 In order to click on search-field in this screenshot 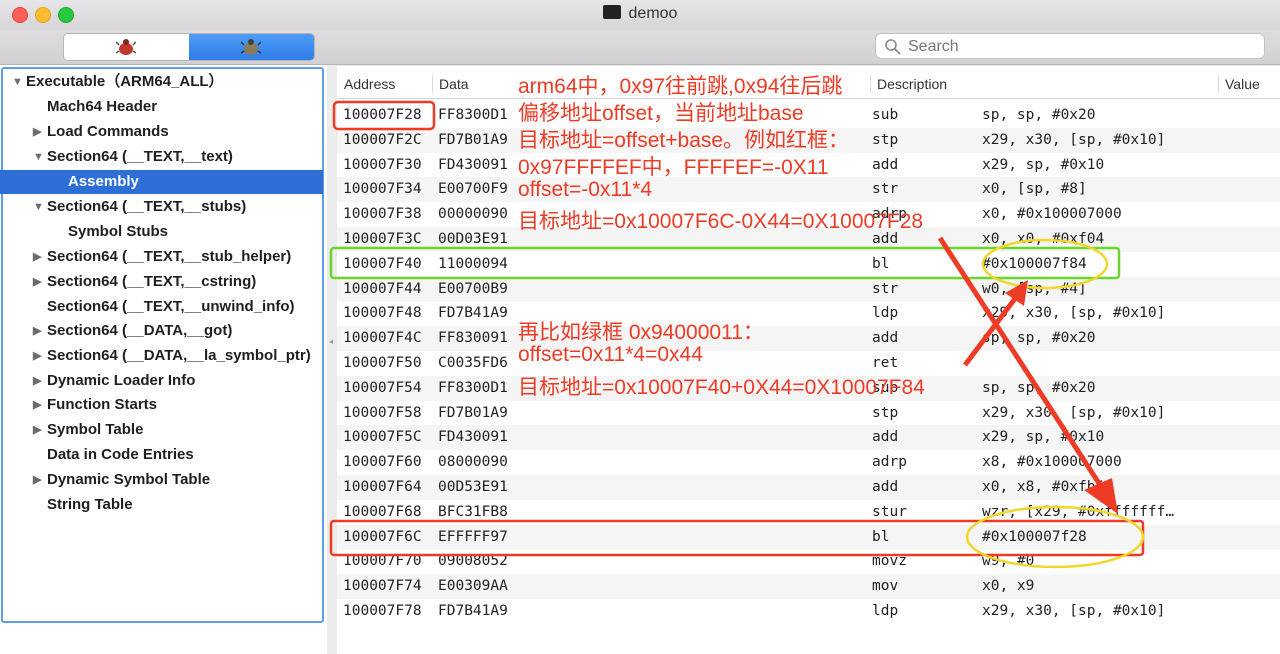, I will do `click(1070, 46)`.